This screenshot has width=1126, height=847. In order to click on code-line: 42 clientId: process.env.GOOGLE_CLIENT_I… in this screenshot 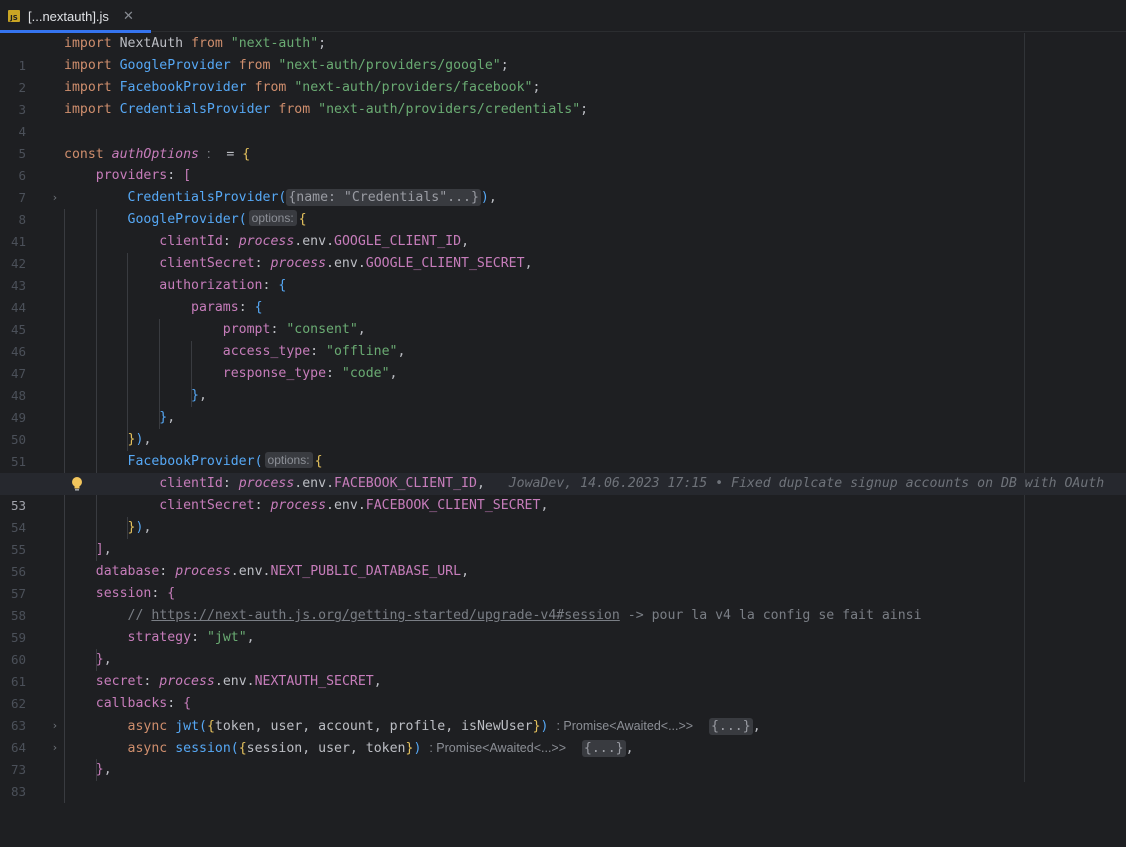, I will do `click(563, 251)`.